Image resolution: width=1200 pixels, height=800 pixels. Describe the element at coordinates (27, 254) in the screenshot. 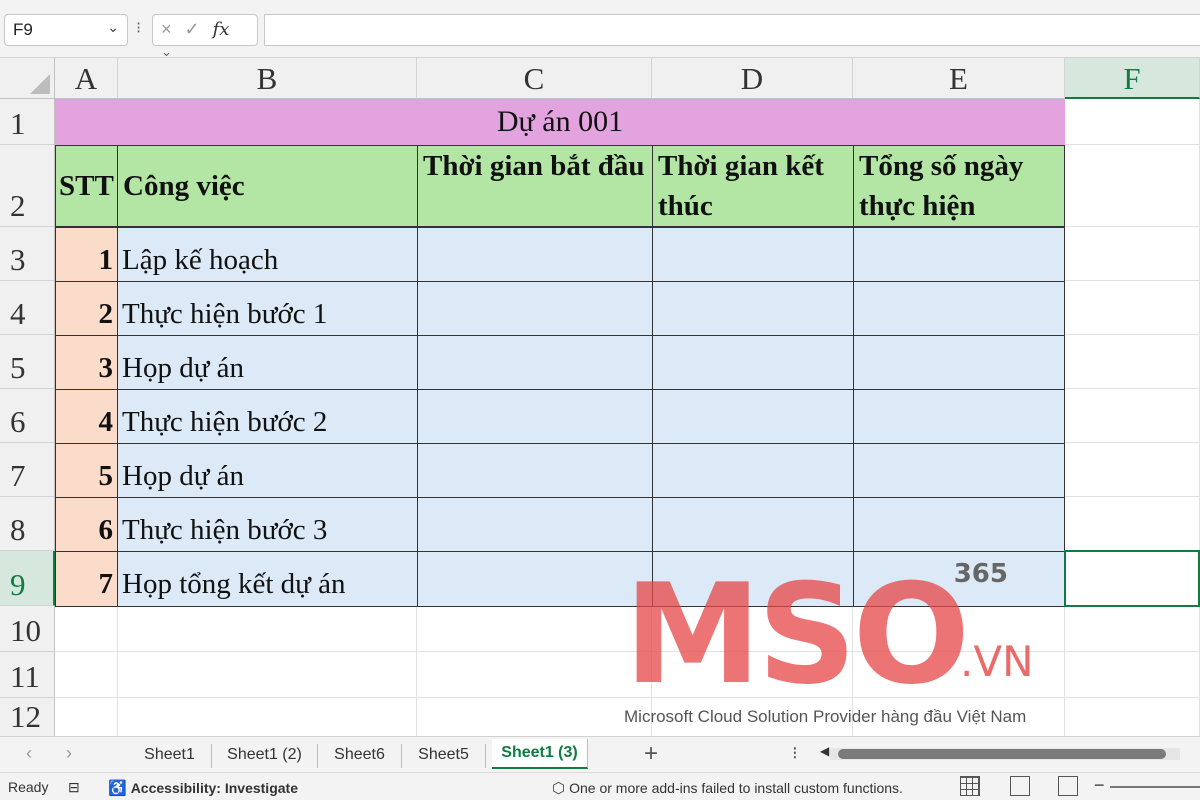

I see `row-header-3: 3` at that location.